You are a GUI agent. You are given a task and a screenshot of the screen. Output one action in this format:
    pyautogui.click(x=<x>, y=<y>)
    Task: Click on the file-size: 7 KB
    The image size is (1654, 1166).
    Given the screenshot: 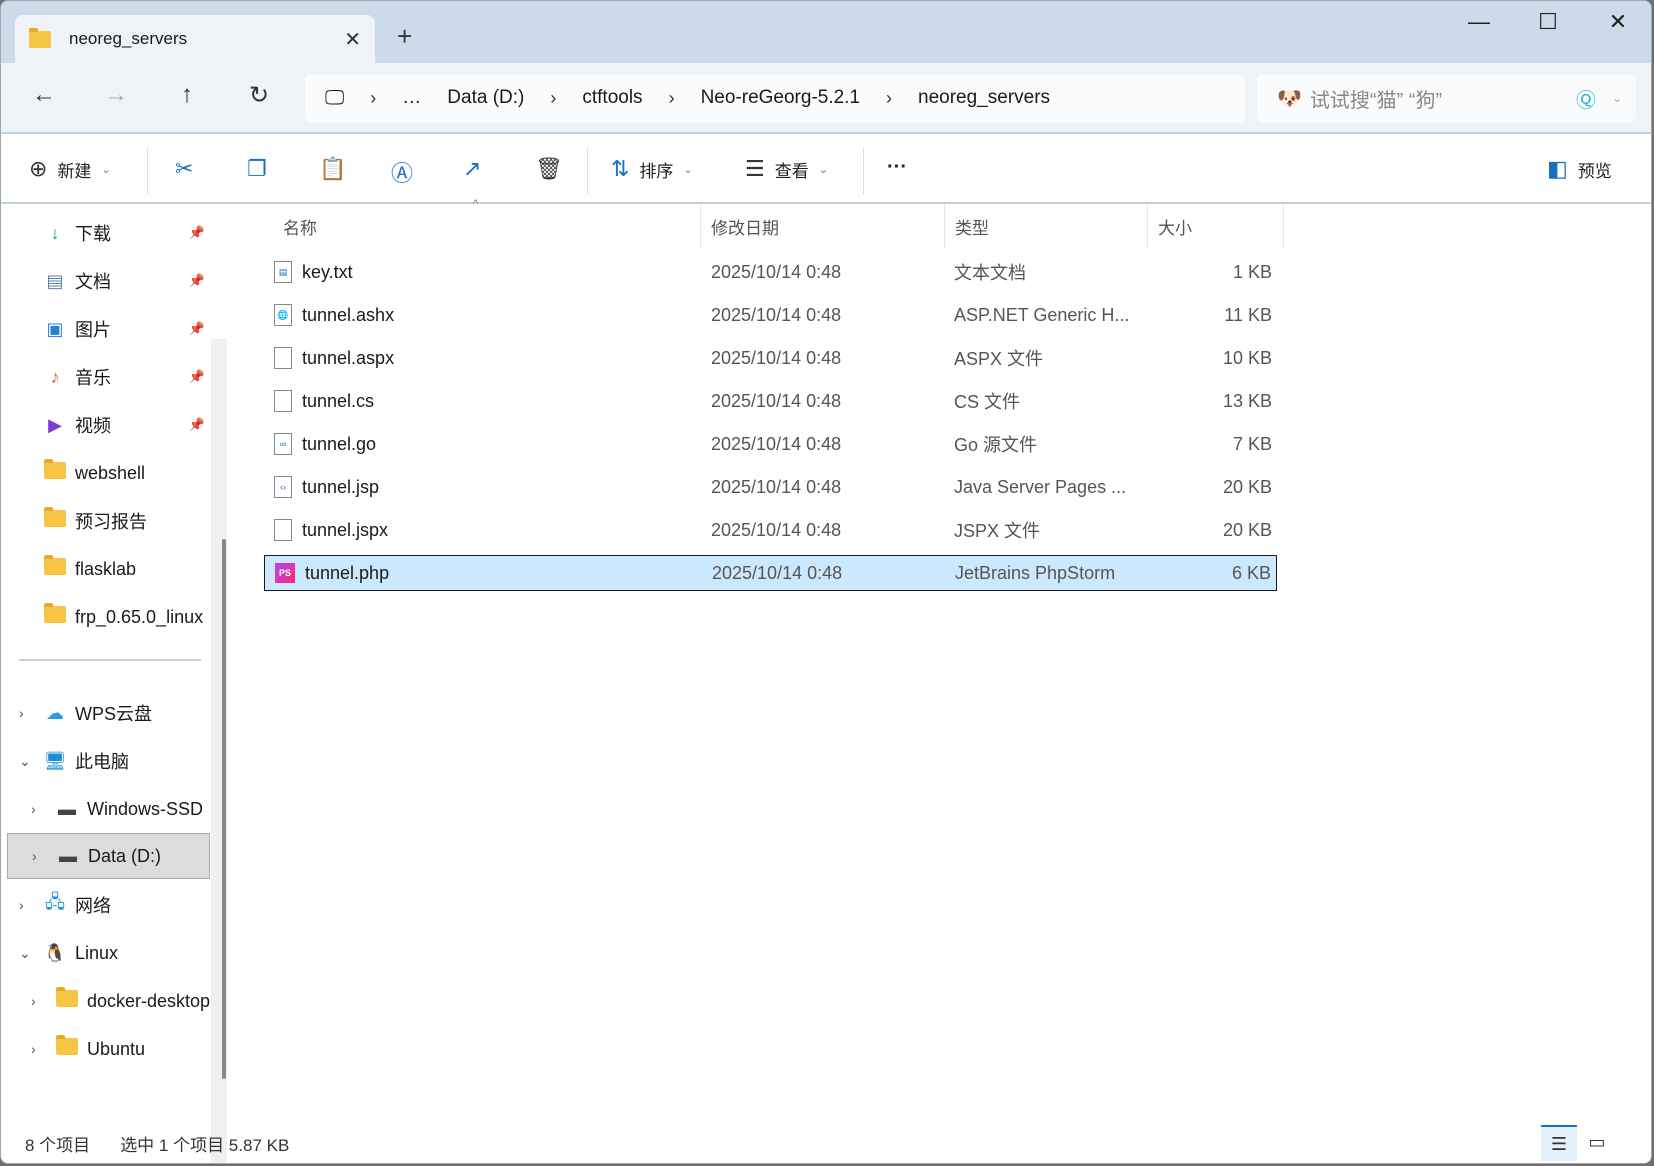 What is the action you would take?
    pyautogui.click(x=1252, y=443)
    